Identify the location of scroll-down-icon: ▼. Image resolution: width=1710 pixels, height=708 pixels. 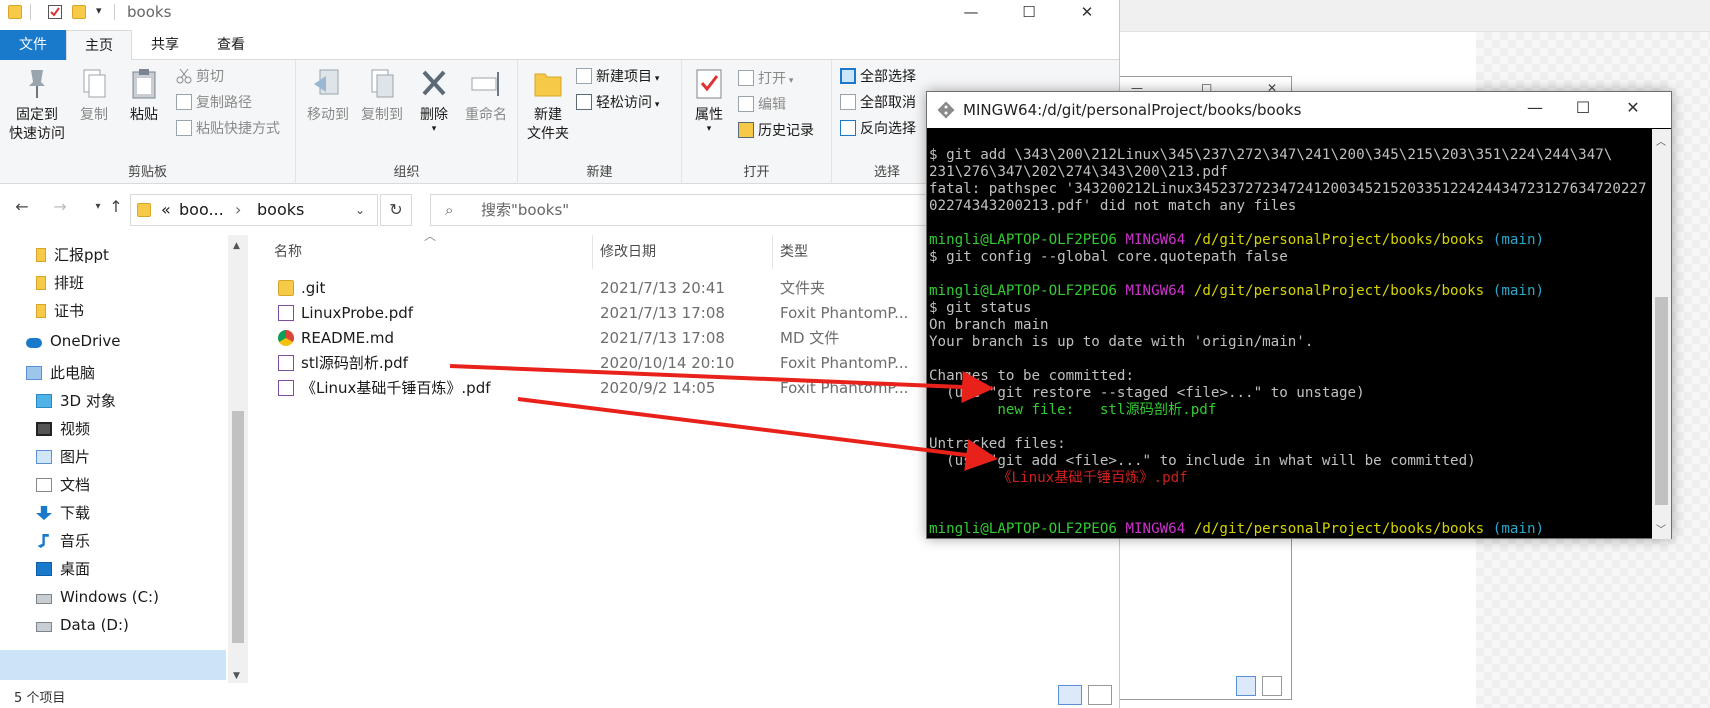
(236, 676).